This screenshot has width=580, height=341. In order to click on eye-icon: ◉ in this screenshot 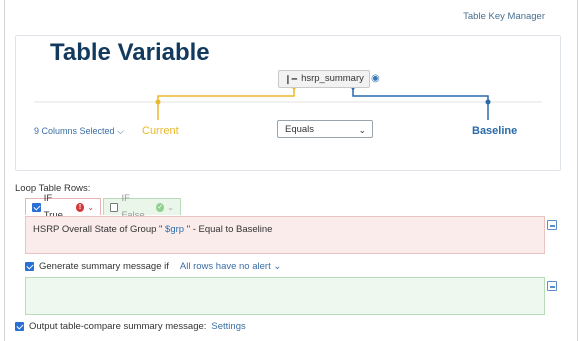, I will do `click(377, 78)`.